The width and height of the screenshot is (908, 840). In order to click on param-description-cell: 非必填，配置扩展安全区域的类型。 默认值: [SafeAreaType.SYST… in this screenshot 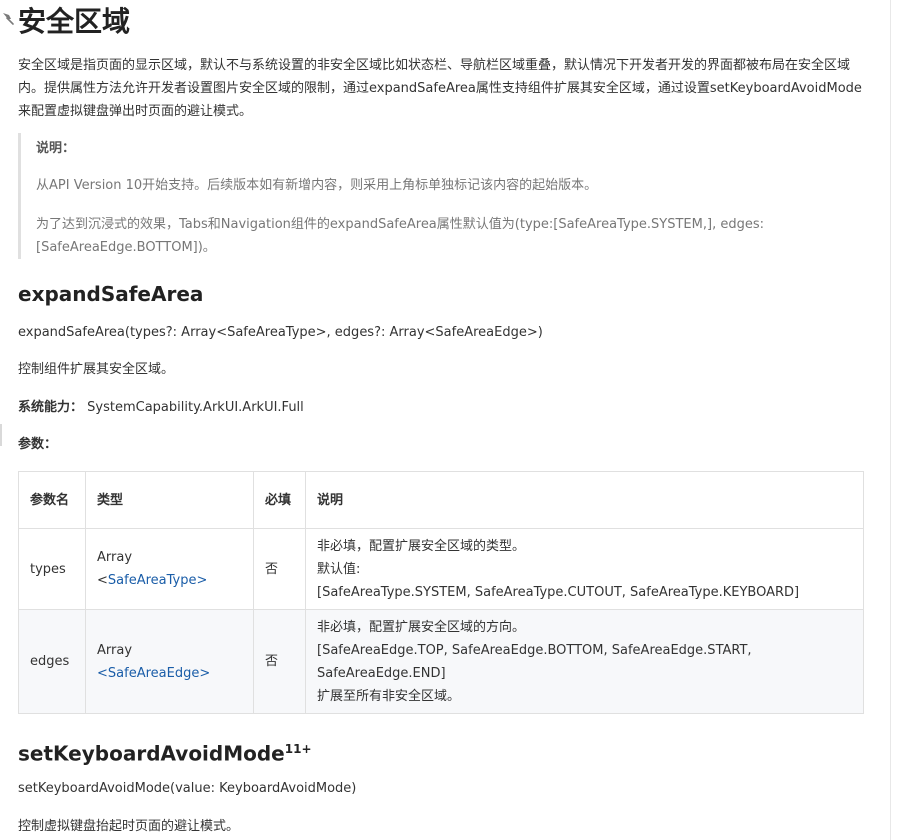, I will do `click(584, 569)`.